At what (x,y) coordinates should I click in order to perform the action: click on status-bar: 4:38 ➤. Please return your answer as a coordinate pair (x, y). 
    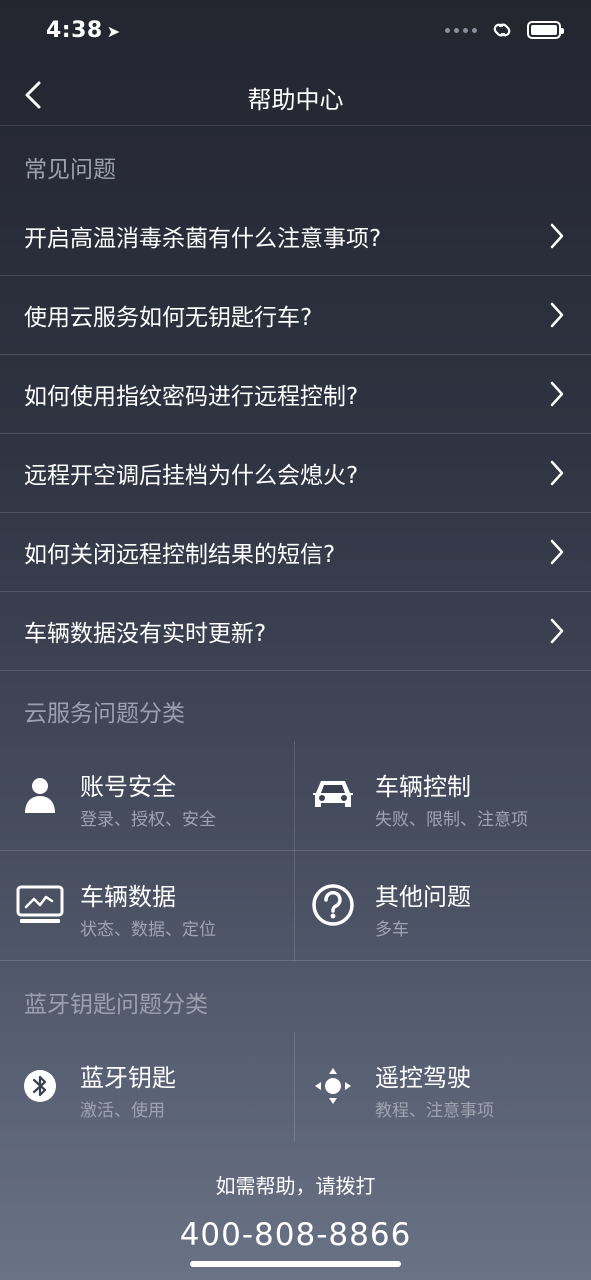
    Looking at the image, I should click on (295, 32).